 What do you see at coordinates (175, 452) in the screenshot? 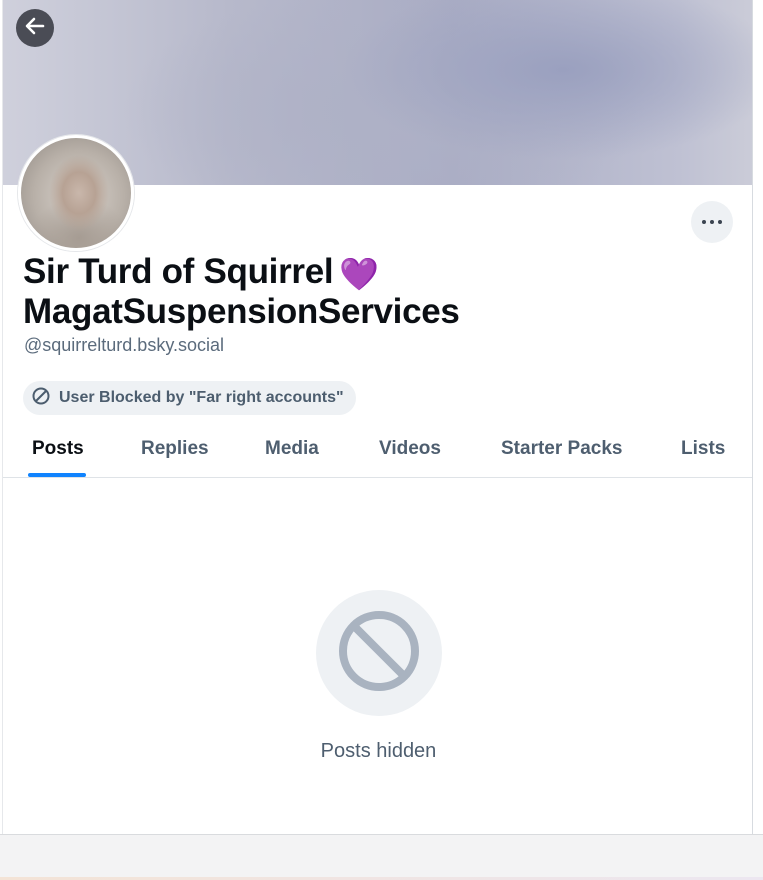
I see `tab-replies: Replies` at bounding box center [175, 452].